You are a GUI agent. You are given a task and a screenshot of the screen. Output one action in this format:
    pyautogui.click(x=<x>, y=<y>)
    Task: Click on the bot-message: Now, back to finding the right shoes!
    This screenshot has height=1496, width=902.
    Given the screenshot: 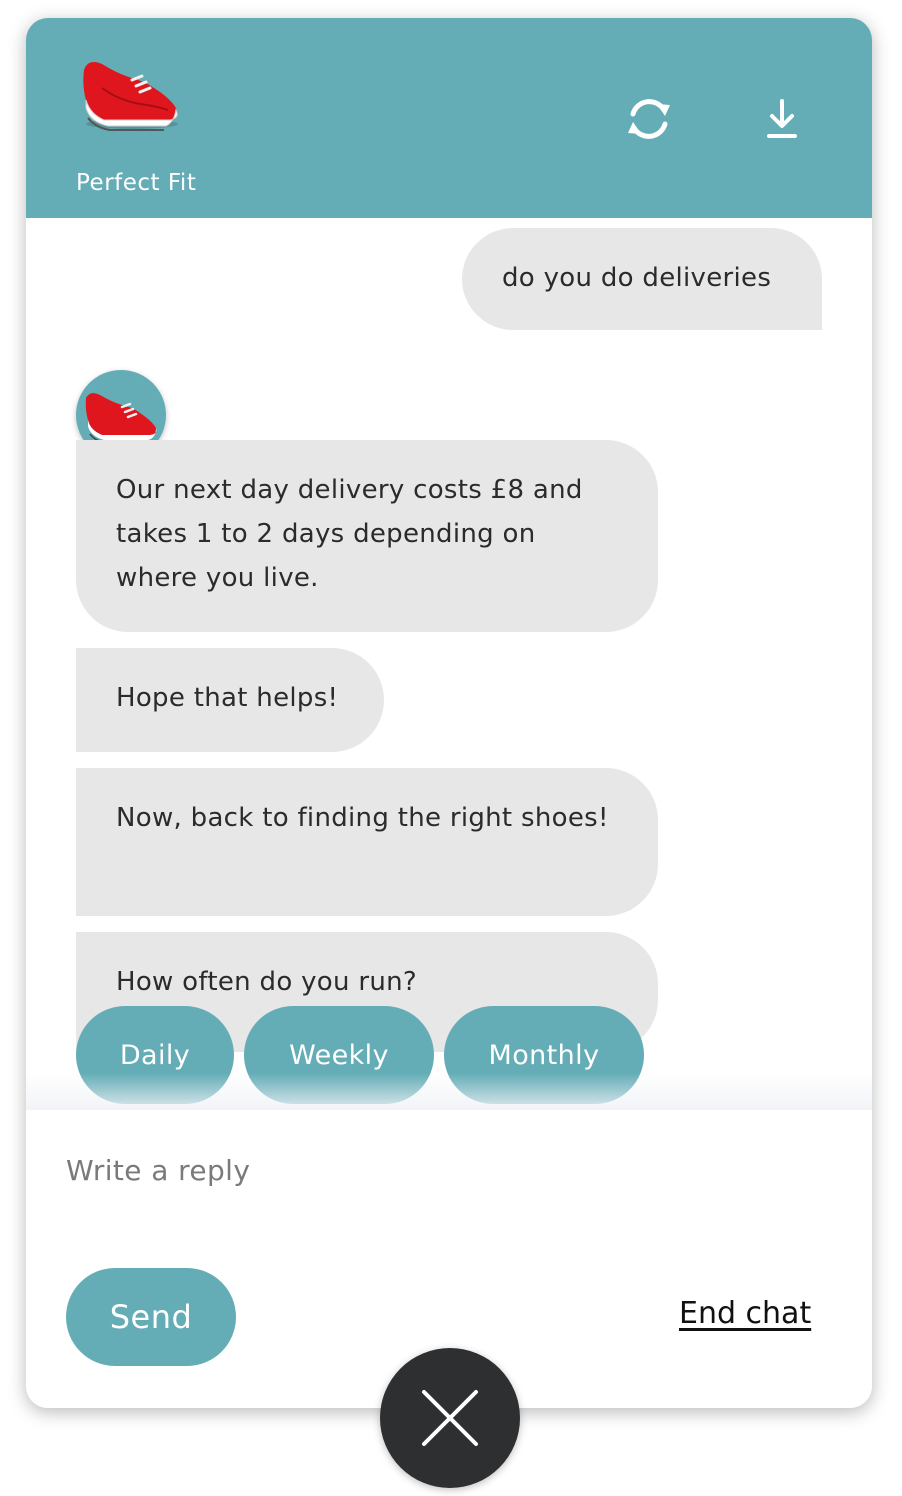 What is the action you would take?
    pyautogui.click(x=367, y=842)
    